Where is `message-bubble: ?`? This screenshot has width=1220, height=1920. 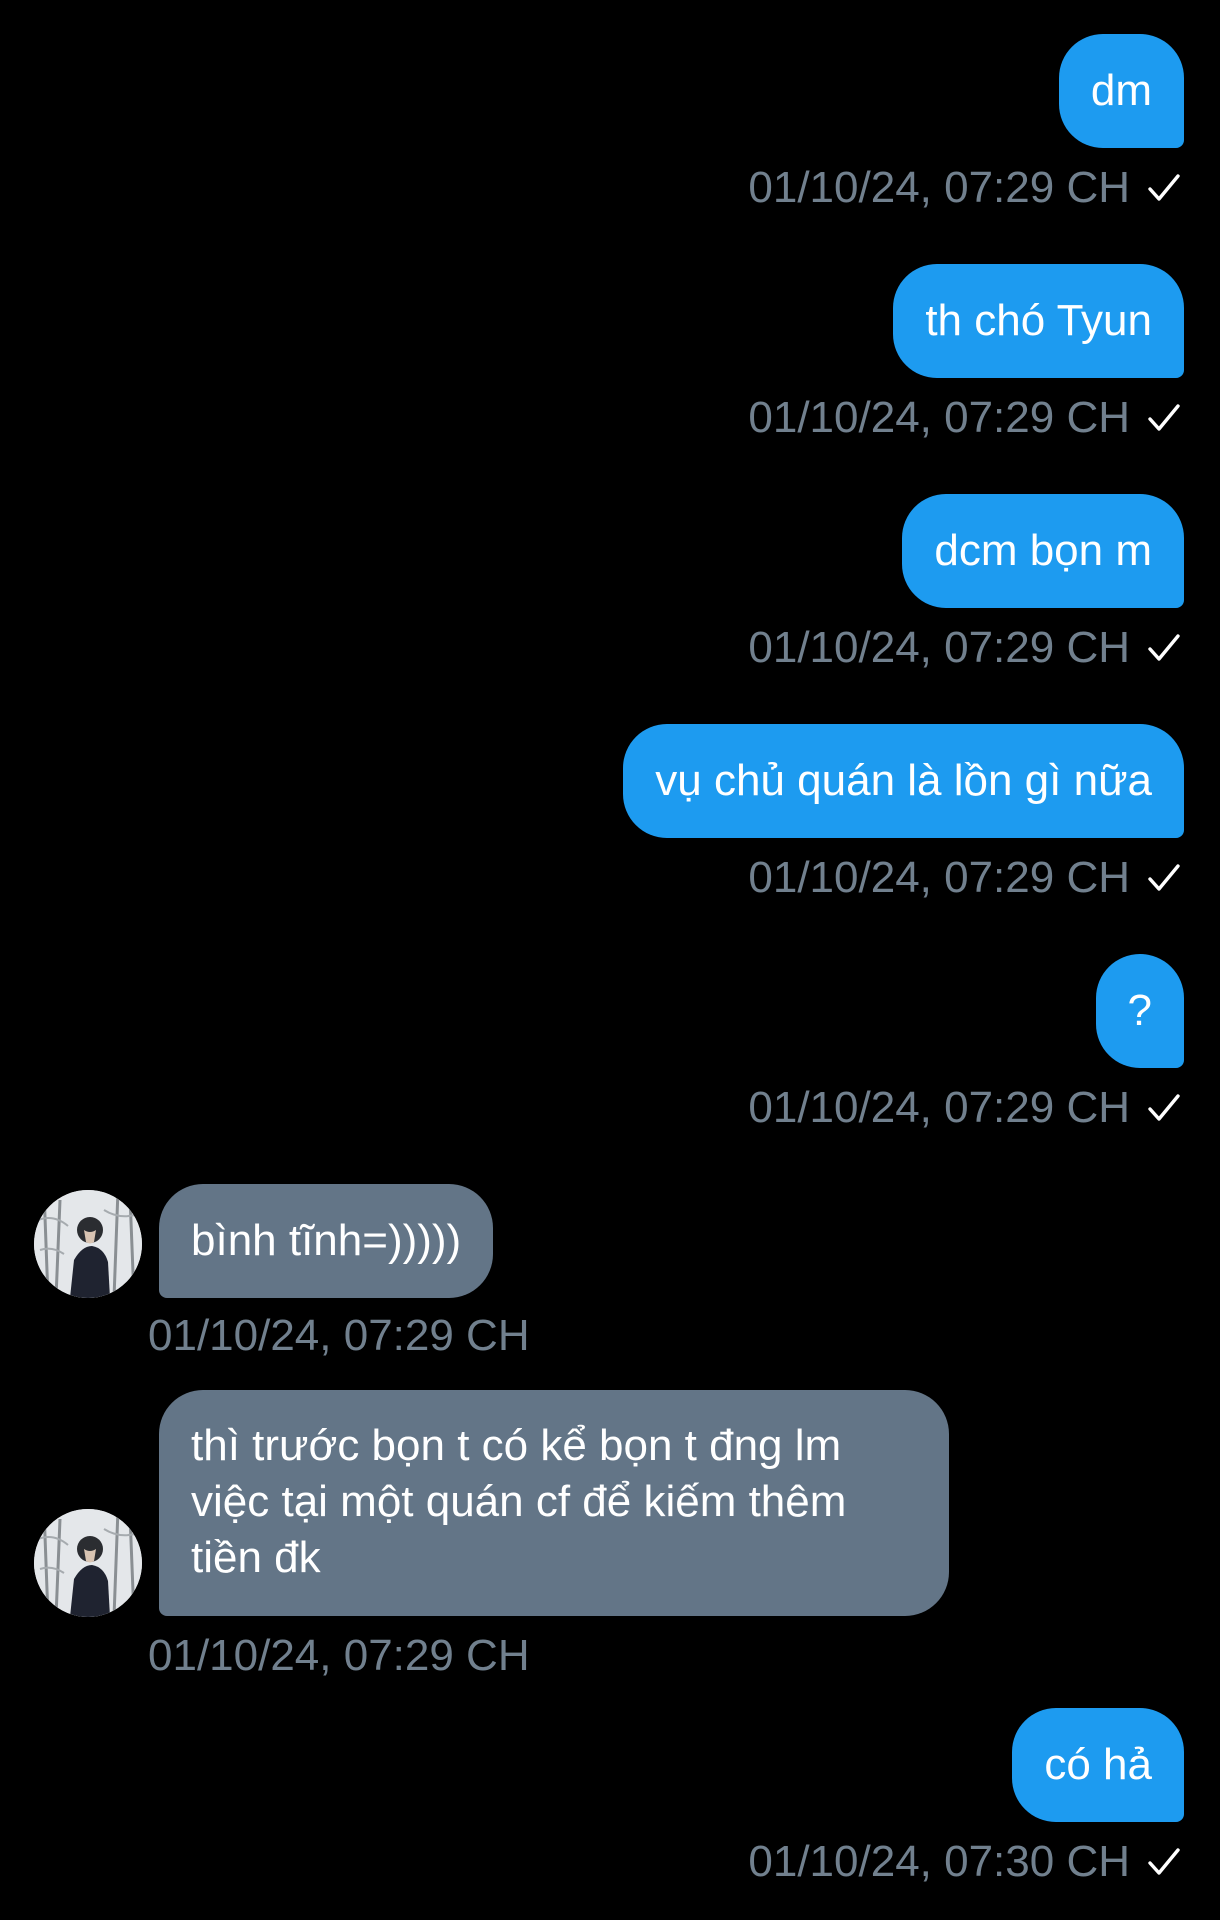
message-bubble: ? is located at coordinates (1139, 1011).